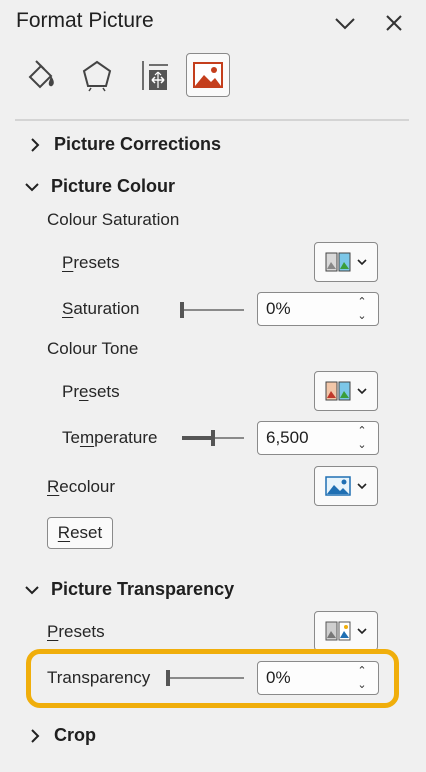  I want to click on picture-icon, so click(208, 75).